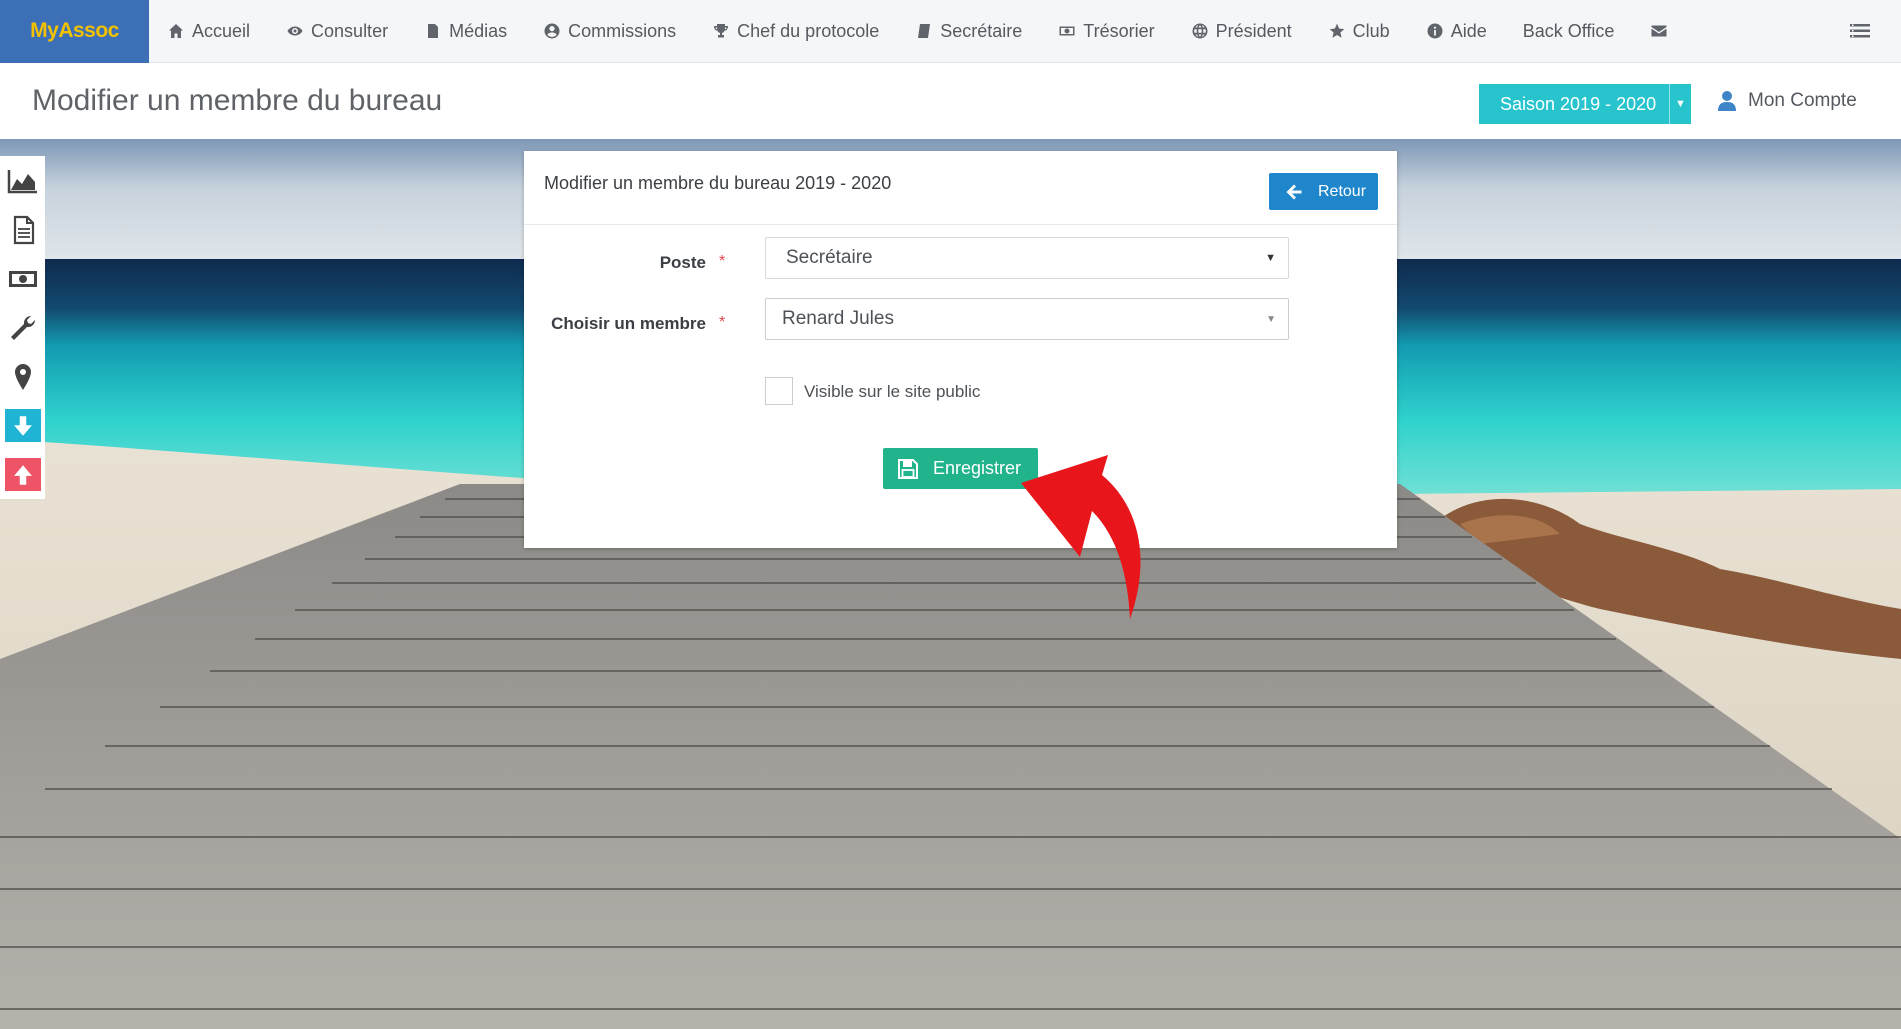  I want to click on nav-item-label: Back Office, so click(1568, 30).